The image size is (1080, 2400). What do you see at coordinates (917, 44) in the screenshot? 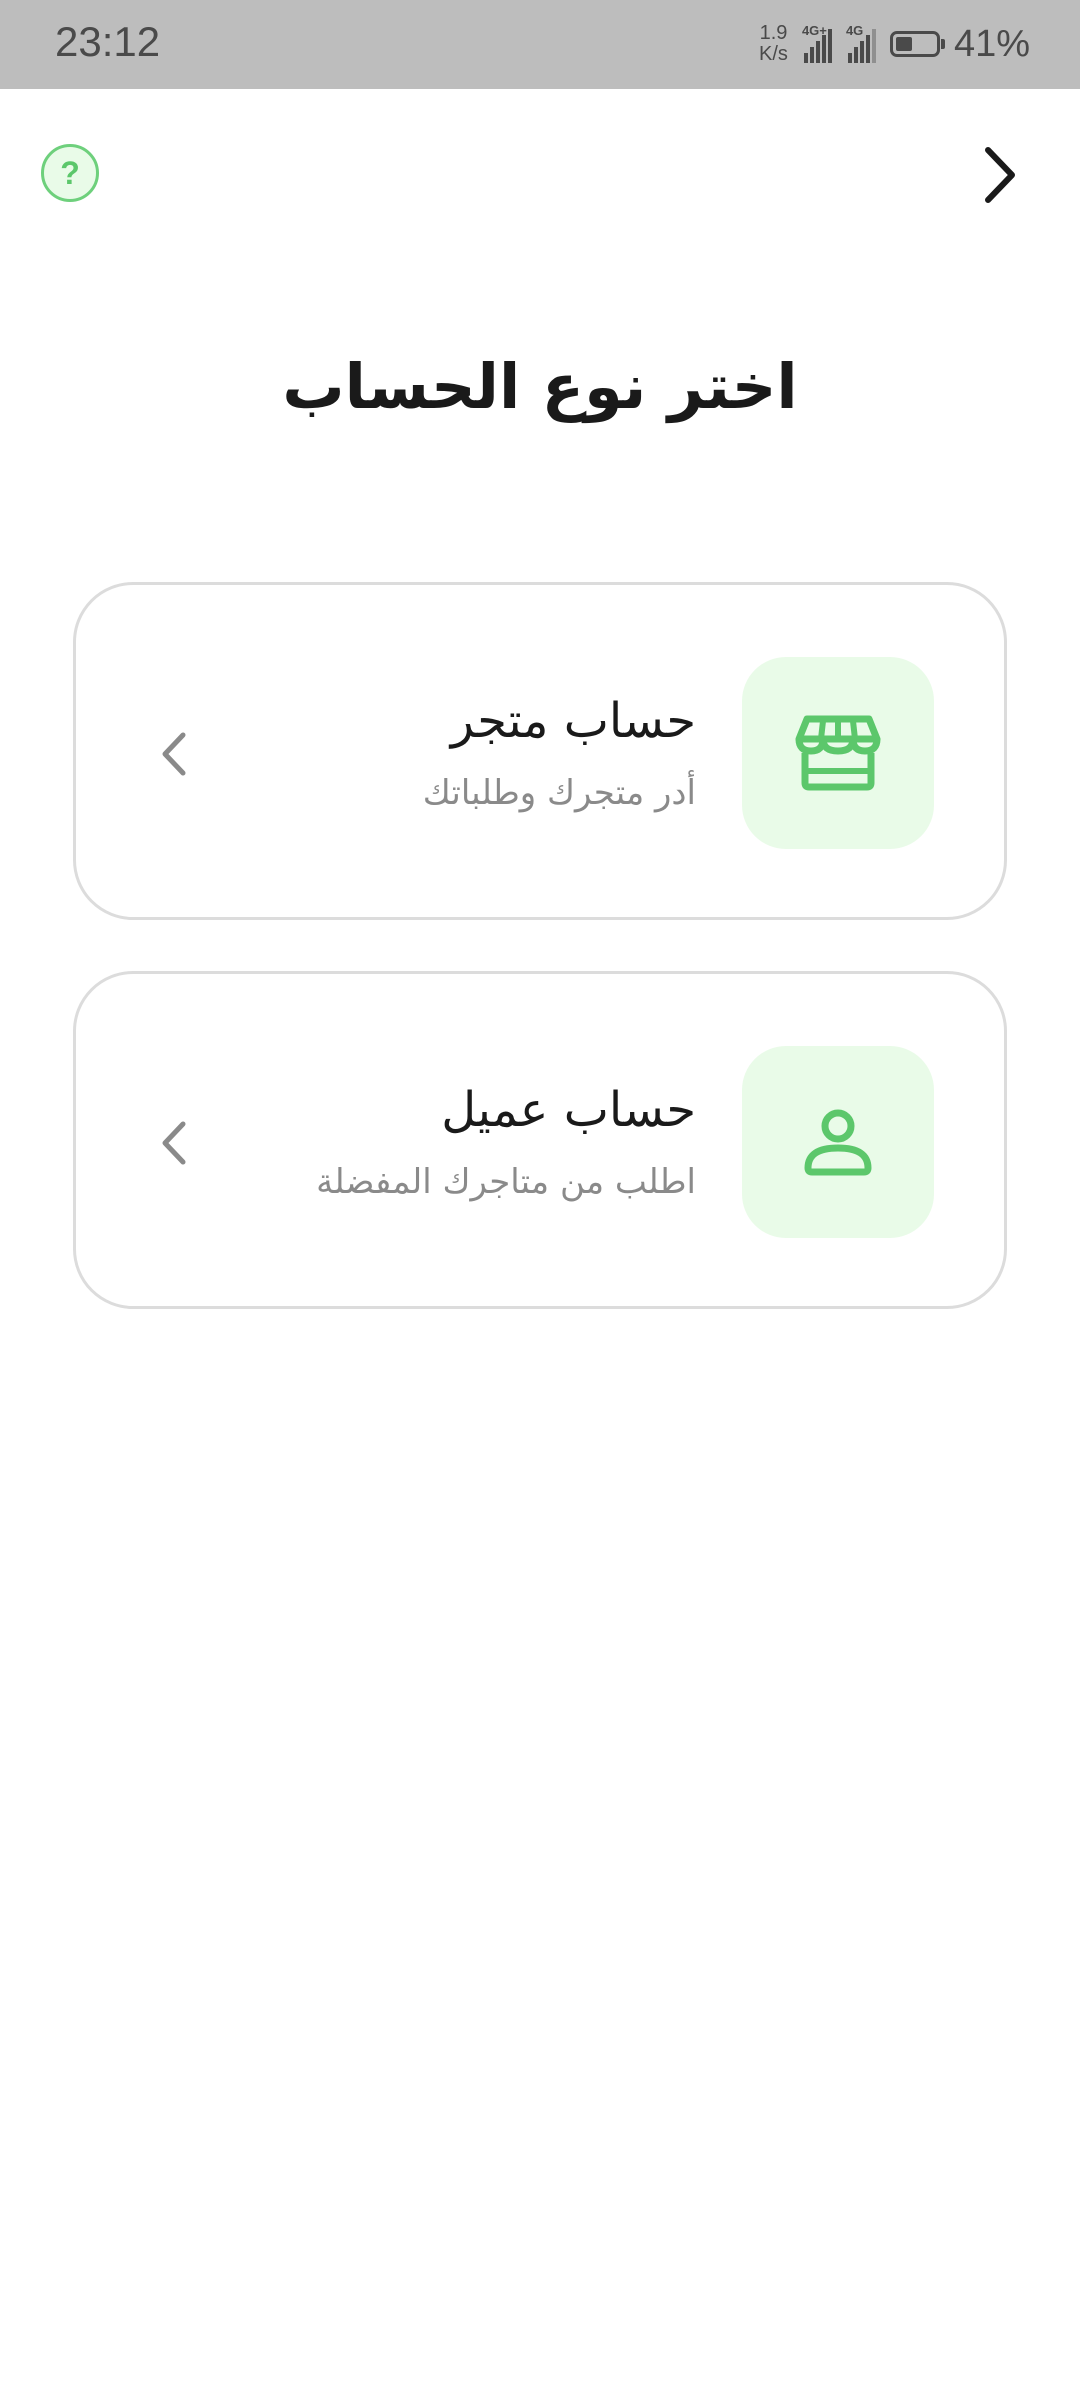
I see `battery-icon` at bounding box center [917, 44].